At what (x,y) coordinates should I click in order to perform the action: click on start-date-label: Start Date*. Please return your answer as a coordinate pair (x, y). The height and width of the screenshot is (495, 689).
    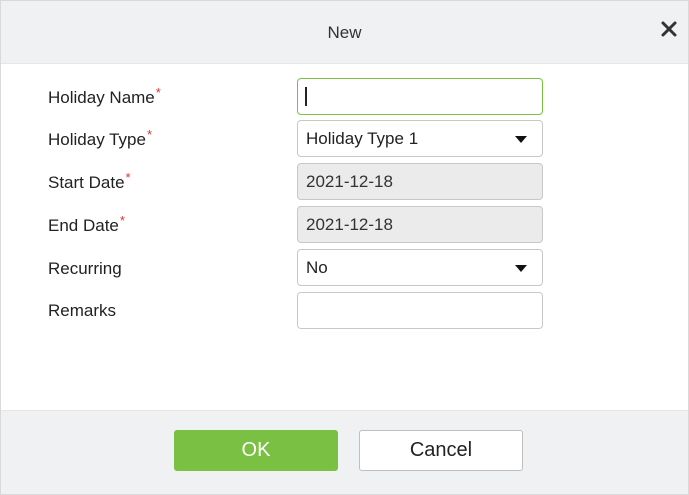
    Looking at the image, I should click on (89, 181).